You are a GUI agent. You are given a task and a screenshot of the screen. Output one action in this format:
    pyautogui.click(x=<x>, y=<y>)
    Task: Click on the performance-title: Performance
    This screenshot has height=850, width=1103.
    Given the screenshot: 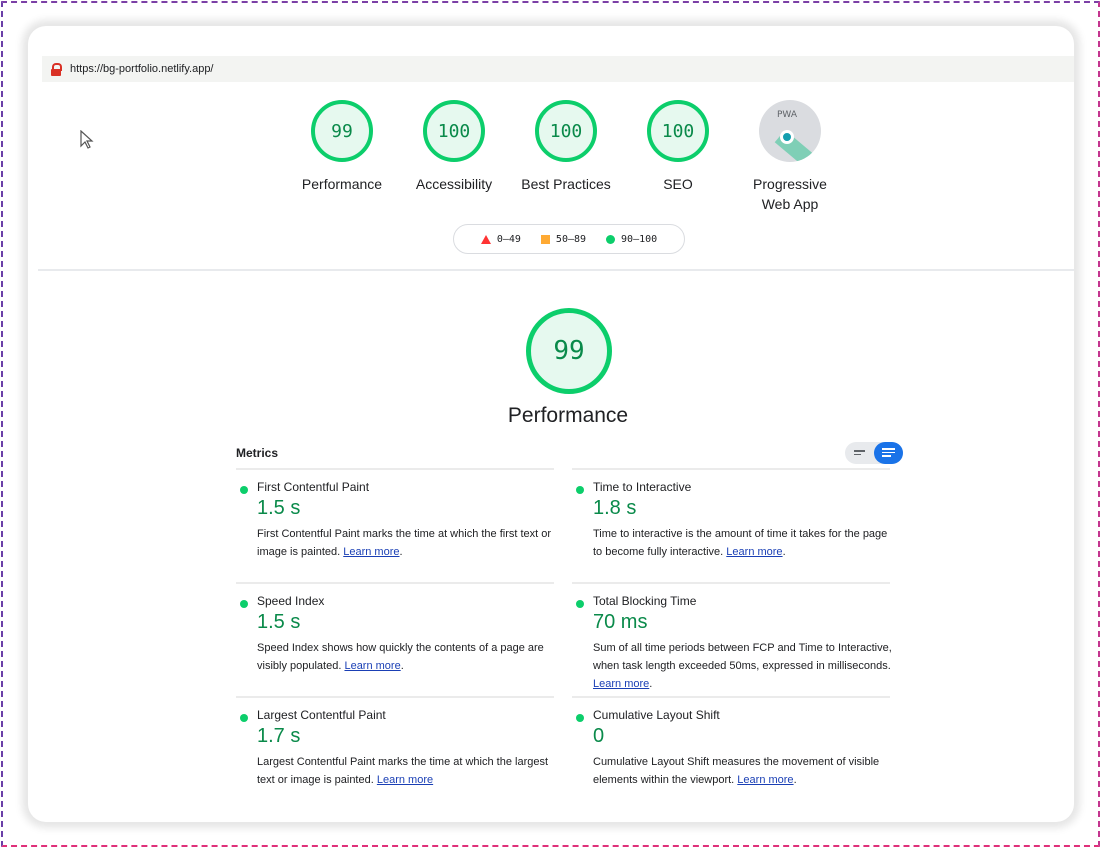 What is the action you would take?
    pyautogui.click(x=568, y=415)
    